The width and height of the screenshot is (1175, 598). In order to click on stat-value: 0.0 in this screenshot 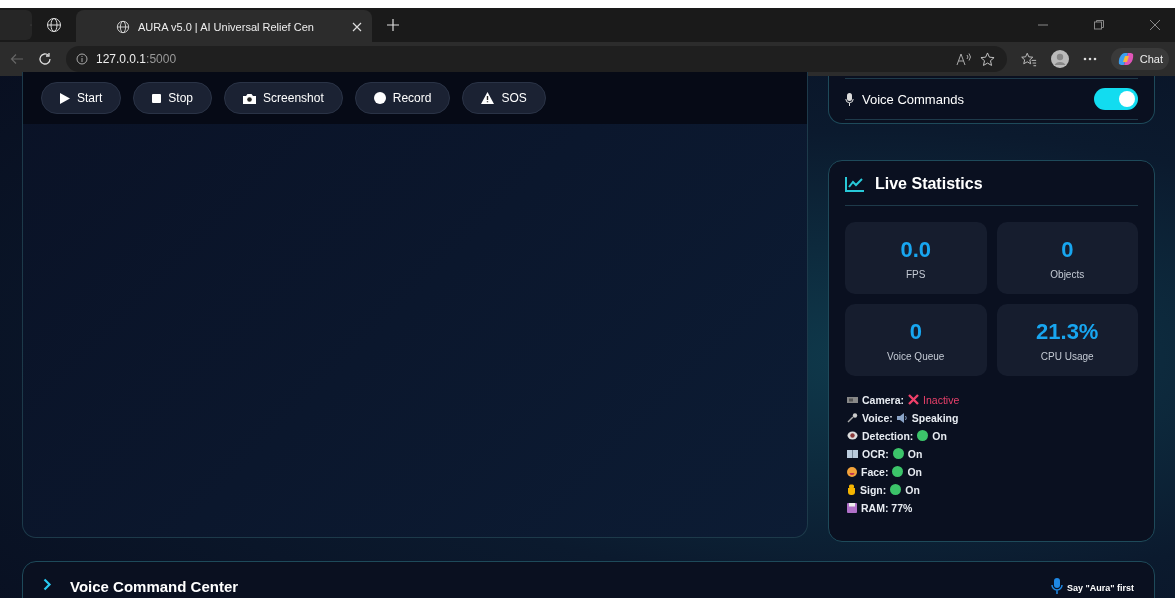, I will do `click(916, 249)`.